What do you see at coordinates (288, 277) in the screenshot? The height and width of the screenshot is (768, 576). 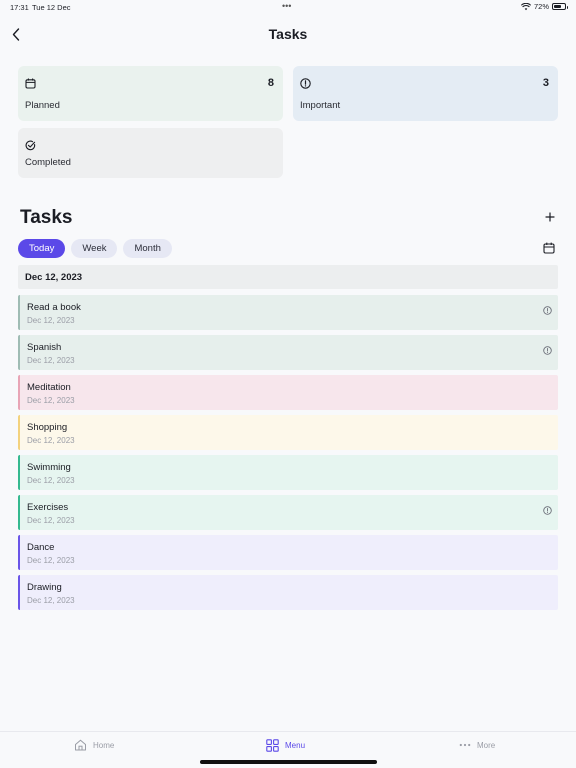 I see `date-group-header: Dec 12, 2023` at bounding box center [288, 277].